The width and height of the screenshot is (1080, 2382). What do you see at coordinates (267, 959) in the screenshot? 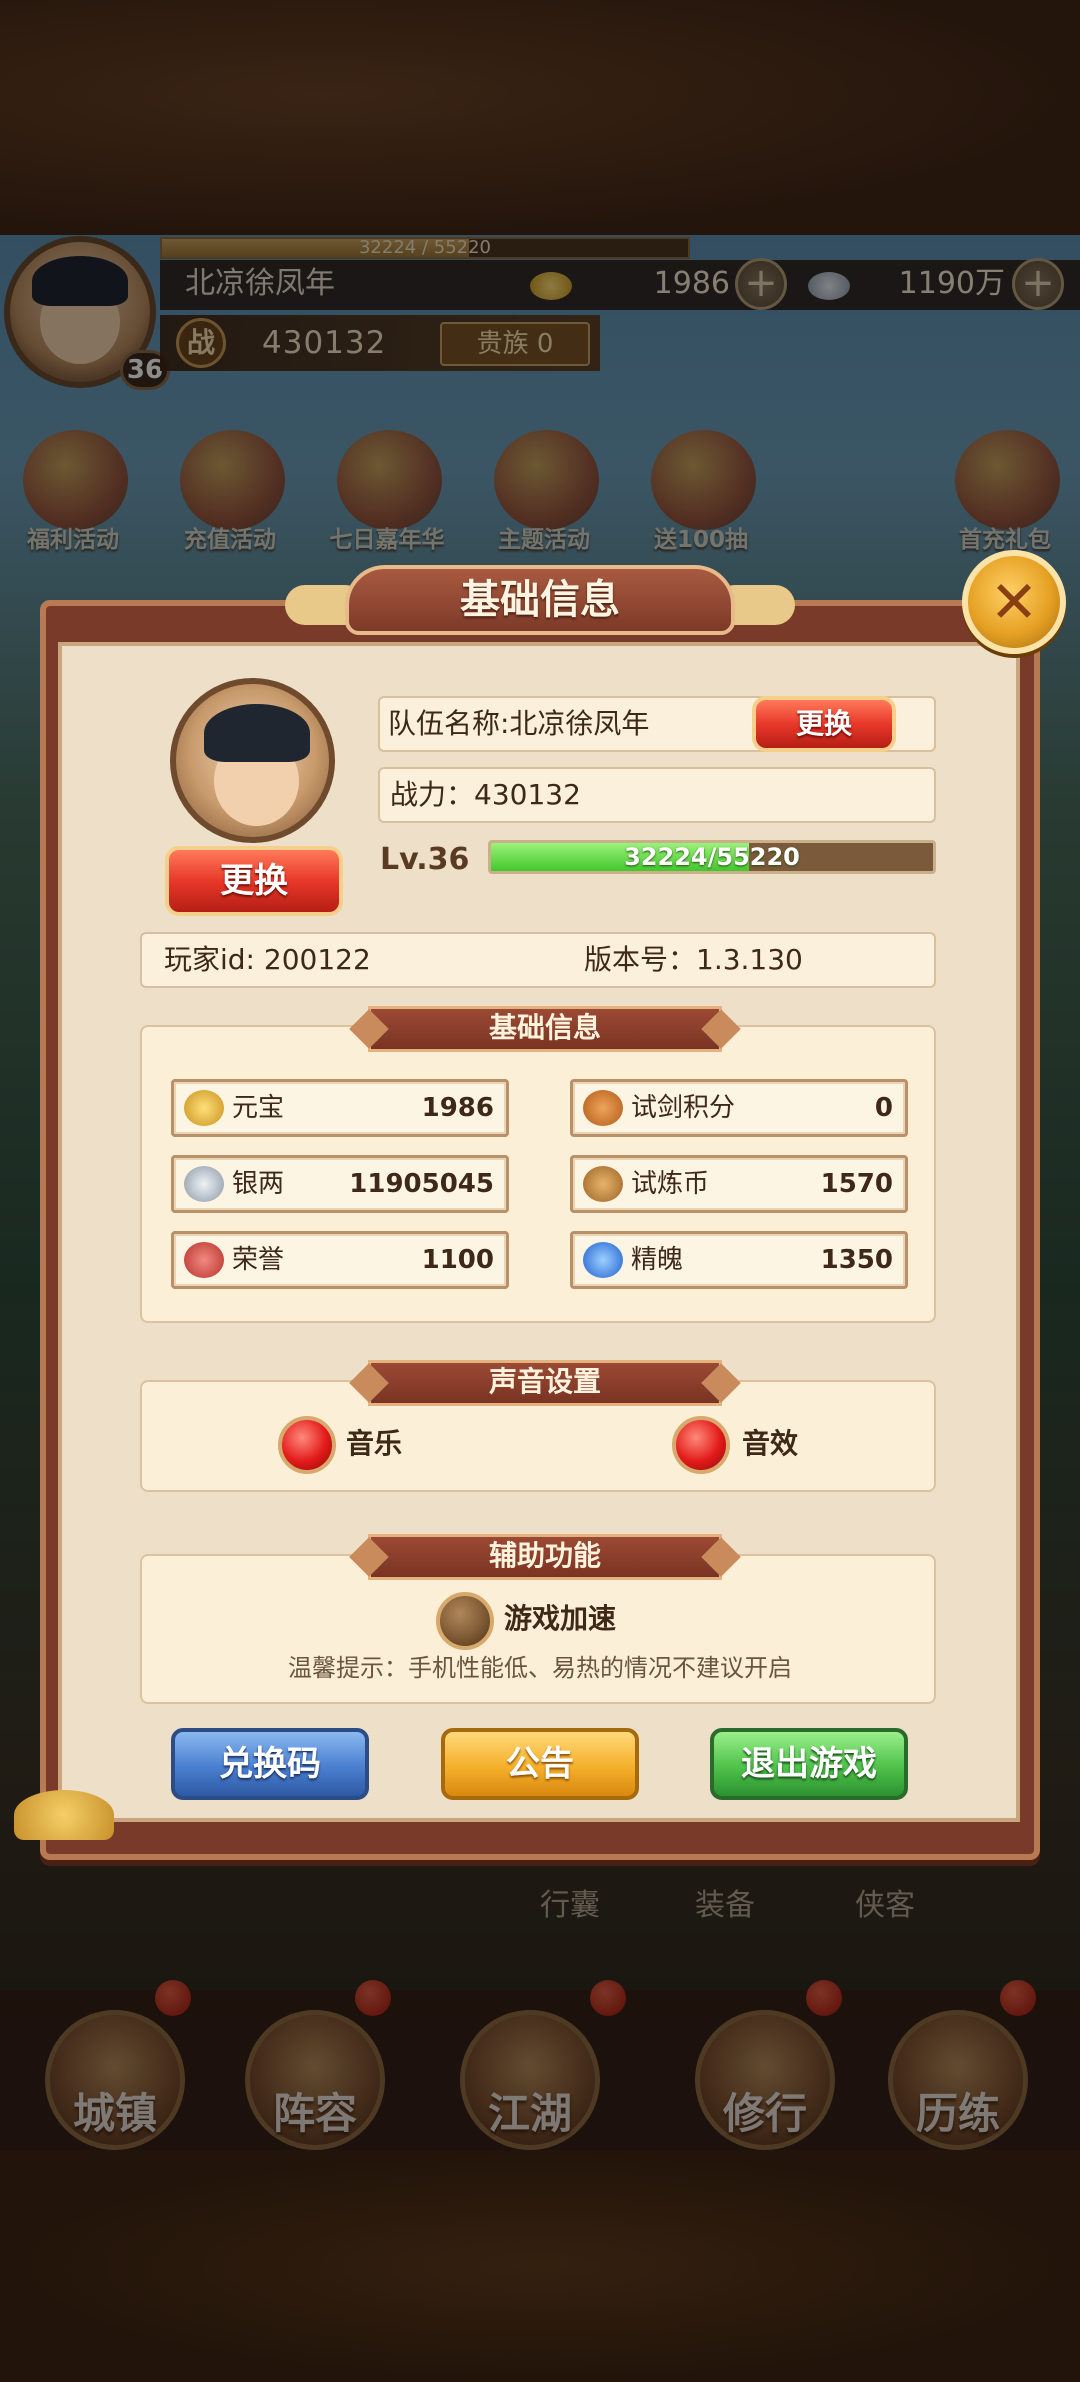
I see `player-id: 玩家id: 200122` at bounding box center [267, 959].